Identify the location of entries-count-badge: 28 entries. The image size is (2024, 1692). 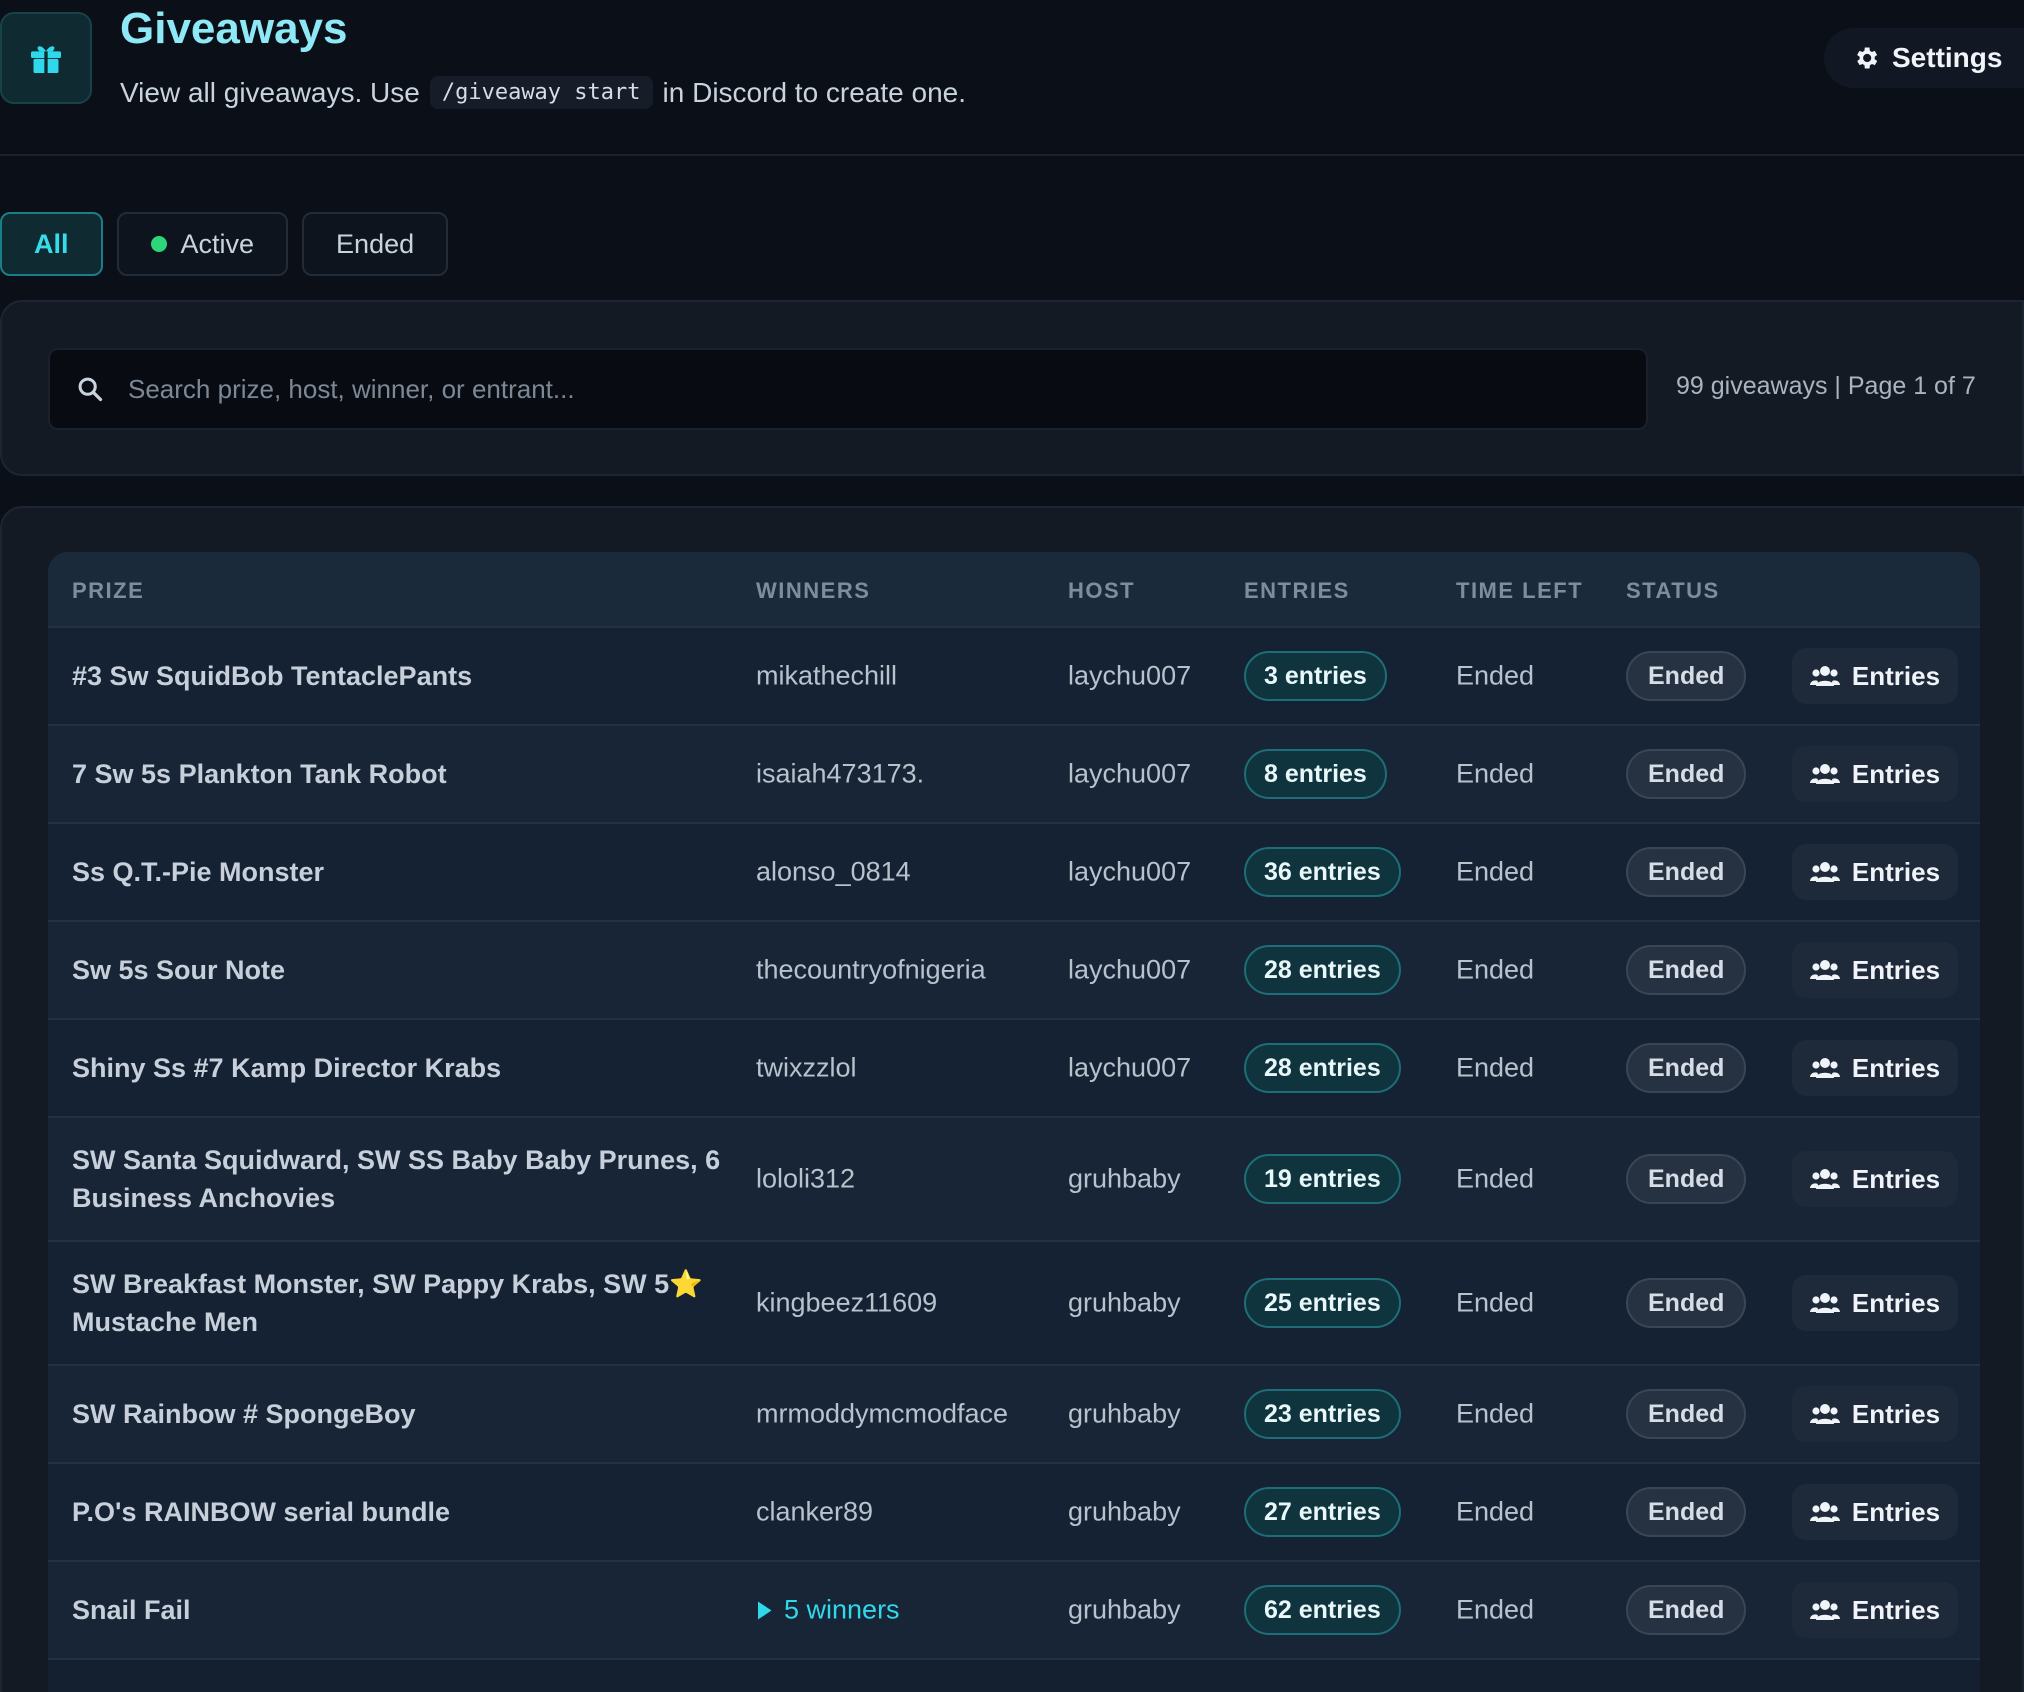
(1322, 1068).